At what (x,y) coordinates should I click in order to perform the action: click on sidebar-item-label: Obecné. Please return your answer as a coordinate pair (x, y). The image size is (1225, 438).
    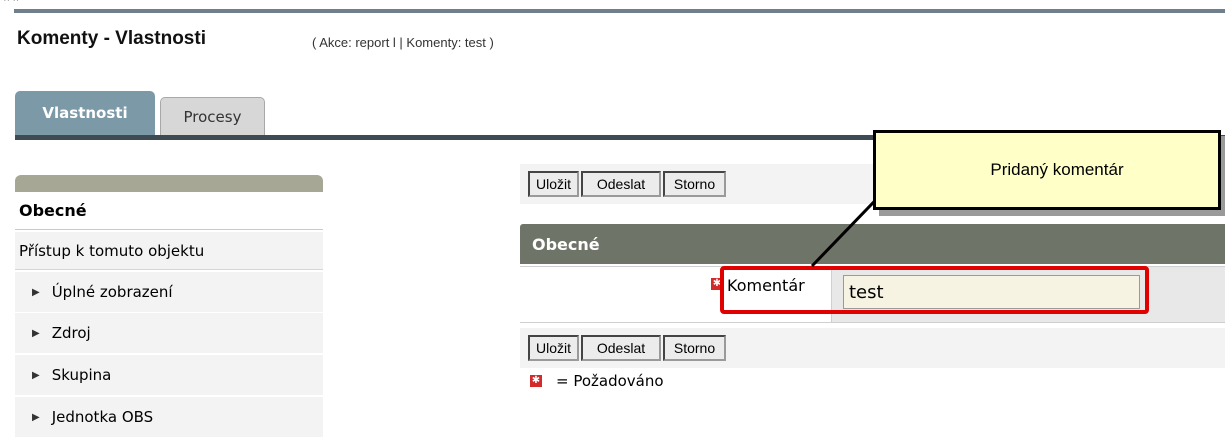
    Looking at the image, I should click on (53, 210).